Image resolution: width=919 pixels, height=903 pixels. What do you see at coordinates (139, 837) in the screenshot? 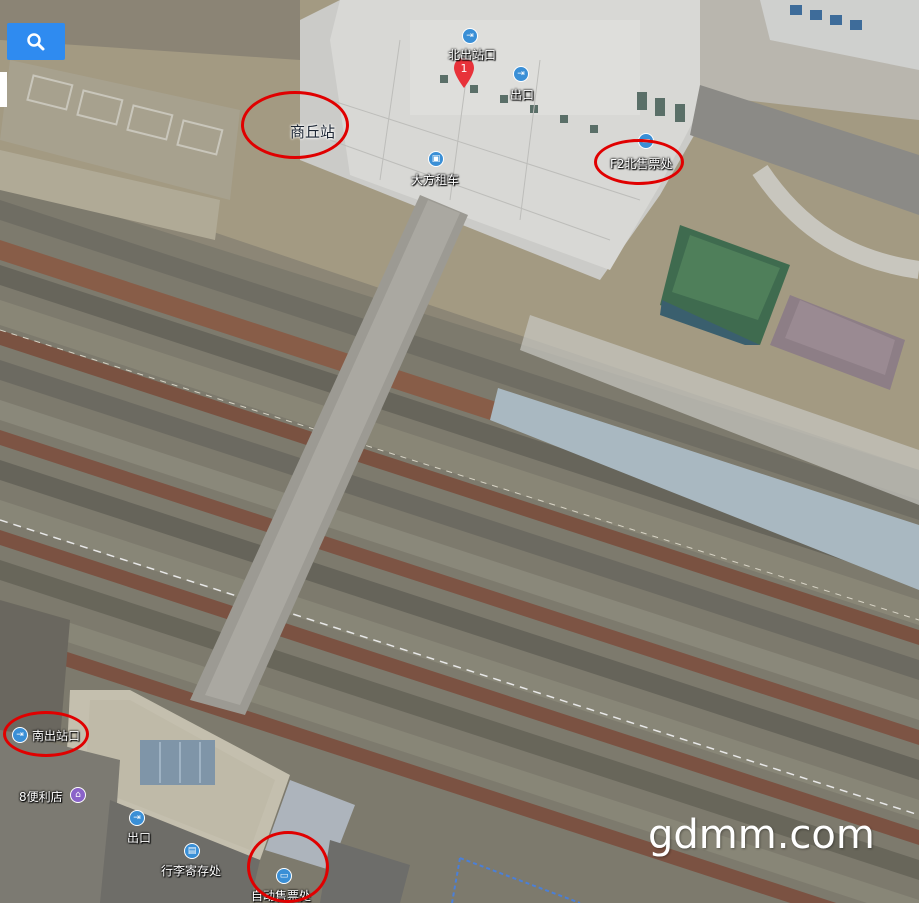
I see `poi-exit-south: 出口` at bounding box center [139, 837].